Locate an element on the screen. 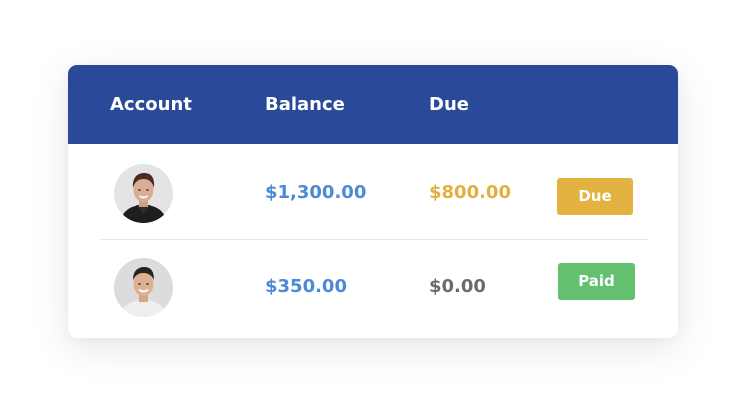 The height and width of the screenshot is (410, 746). due-value: $0.00 is located at coordinates (457, 286).